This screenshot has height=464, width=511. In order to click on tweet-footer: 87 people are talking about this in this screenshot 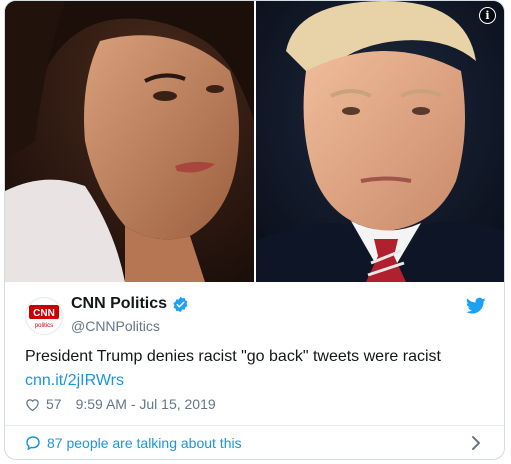, I will do `click(254, 442)`.